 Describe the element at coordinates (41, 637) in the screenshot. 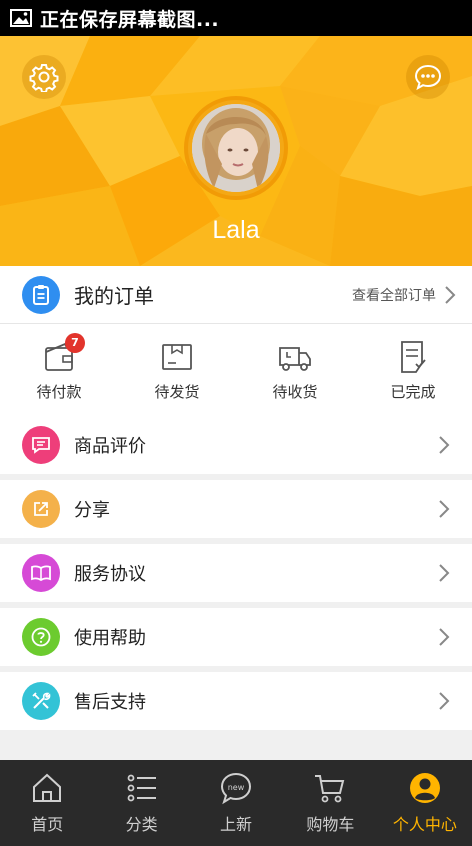

I see `help-icon` at that location.